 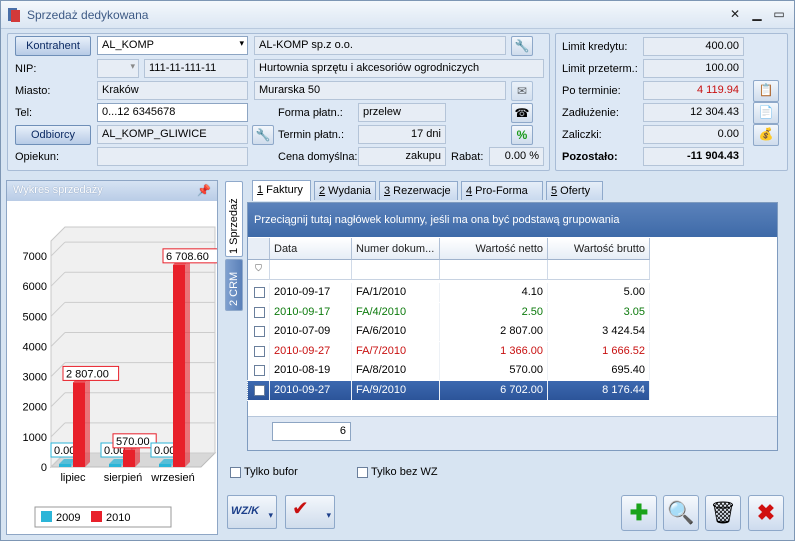 I want to click on debt-report-button: 📄, so click(x=766, y=113).